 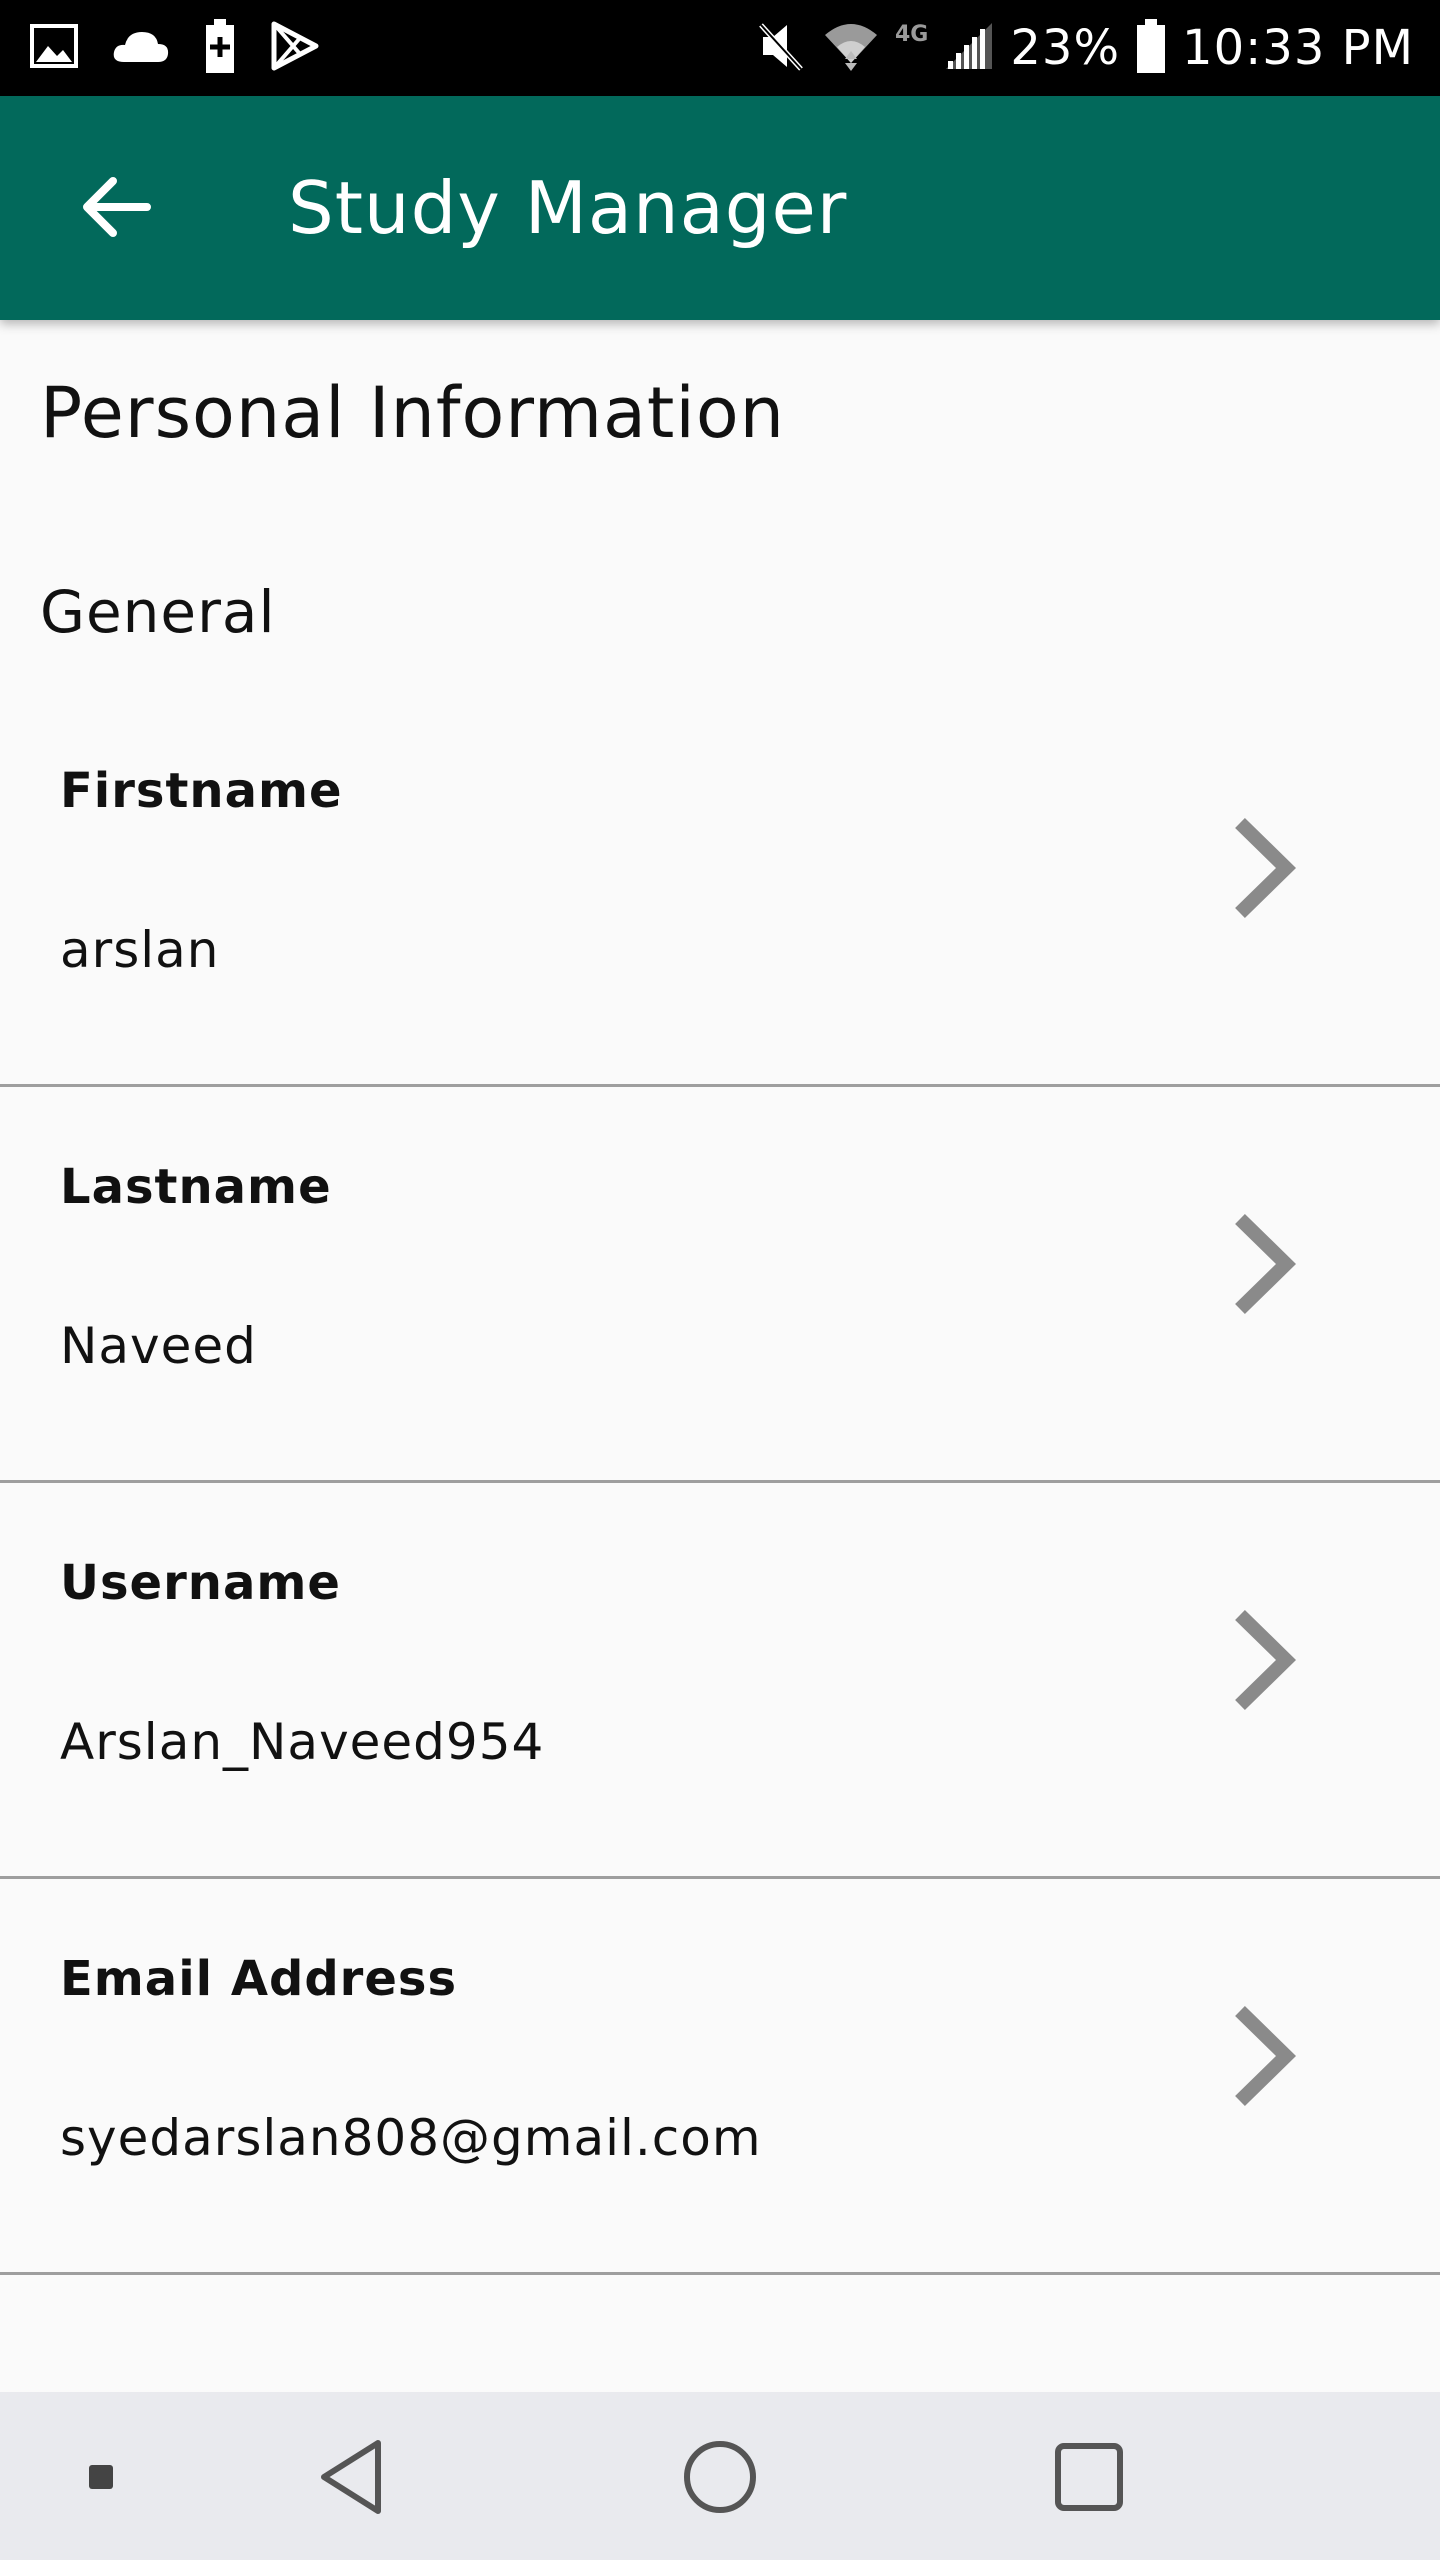 I want to click on system-nav-bar, so click(x=720, y=2476).